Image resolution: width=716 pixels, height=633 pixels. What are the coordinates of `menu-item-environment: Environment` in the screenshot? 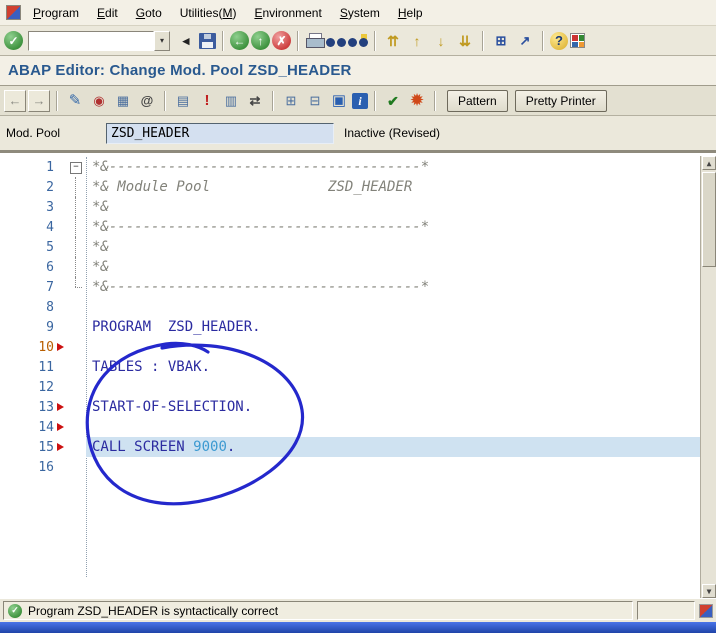 It's located at (287, 13).